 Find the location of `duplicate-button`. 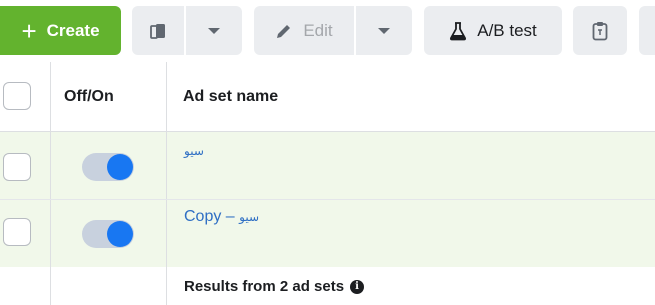

duplicate-button is located at coordinates (158, 30).